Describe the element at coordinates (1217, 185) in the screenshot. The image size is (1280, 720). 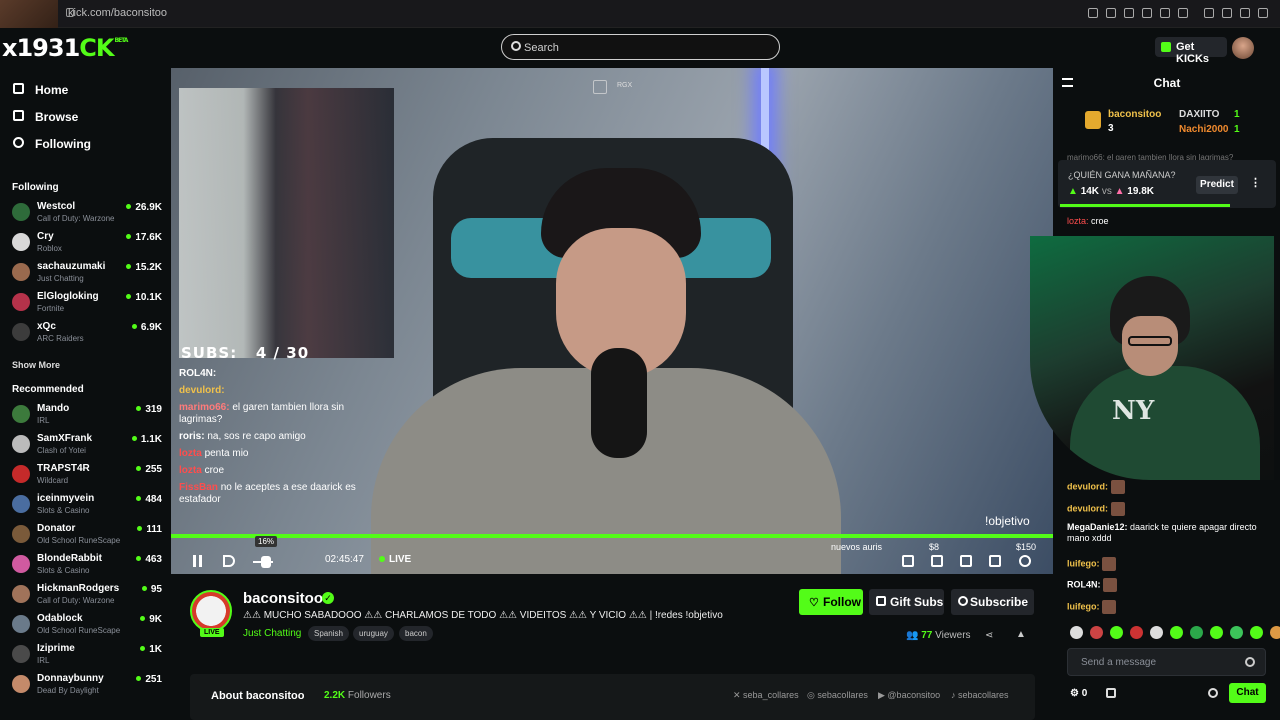
I see `predict-button: Predict` at that location.